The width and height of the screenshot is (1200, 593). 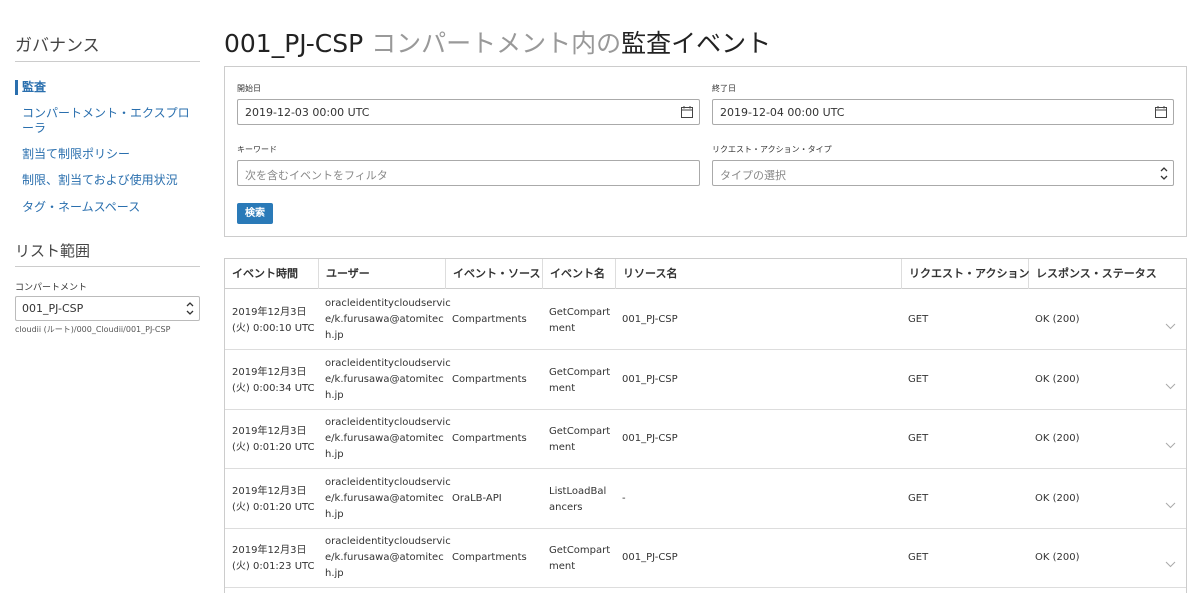 What do you see at coordinates (273, 381) in the screenshot?
I see `event-time-cell: 2019年12月3日 (火) 0:00:34 UTC` at bounding box center [273, 381].